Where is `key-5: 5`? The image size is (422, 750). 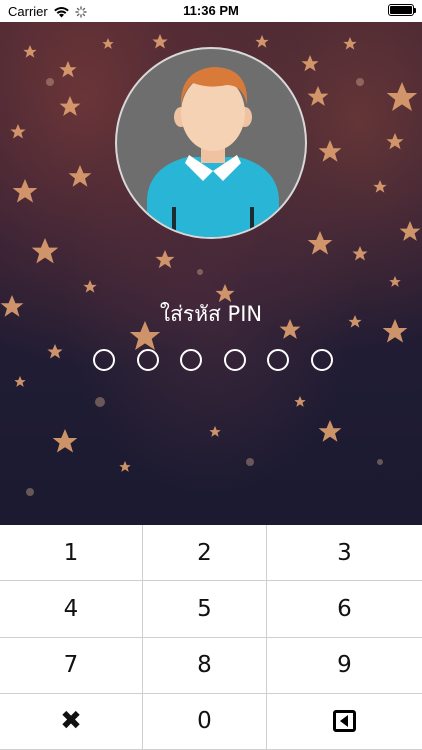 key-5: 5 is located at coordinates (205, 609).